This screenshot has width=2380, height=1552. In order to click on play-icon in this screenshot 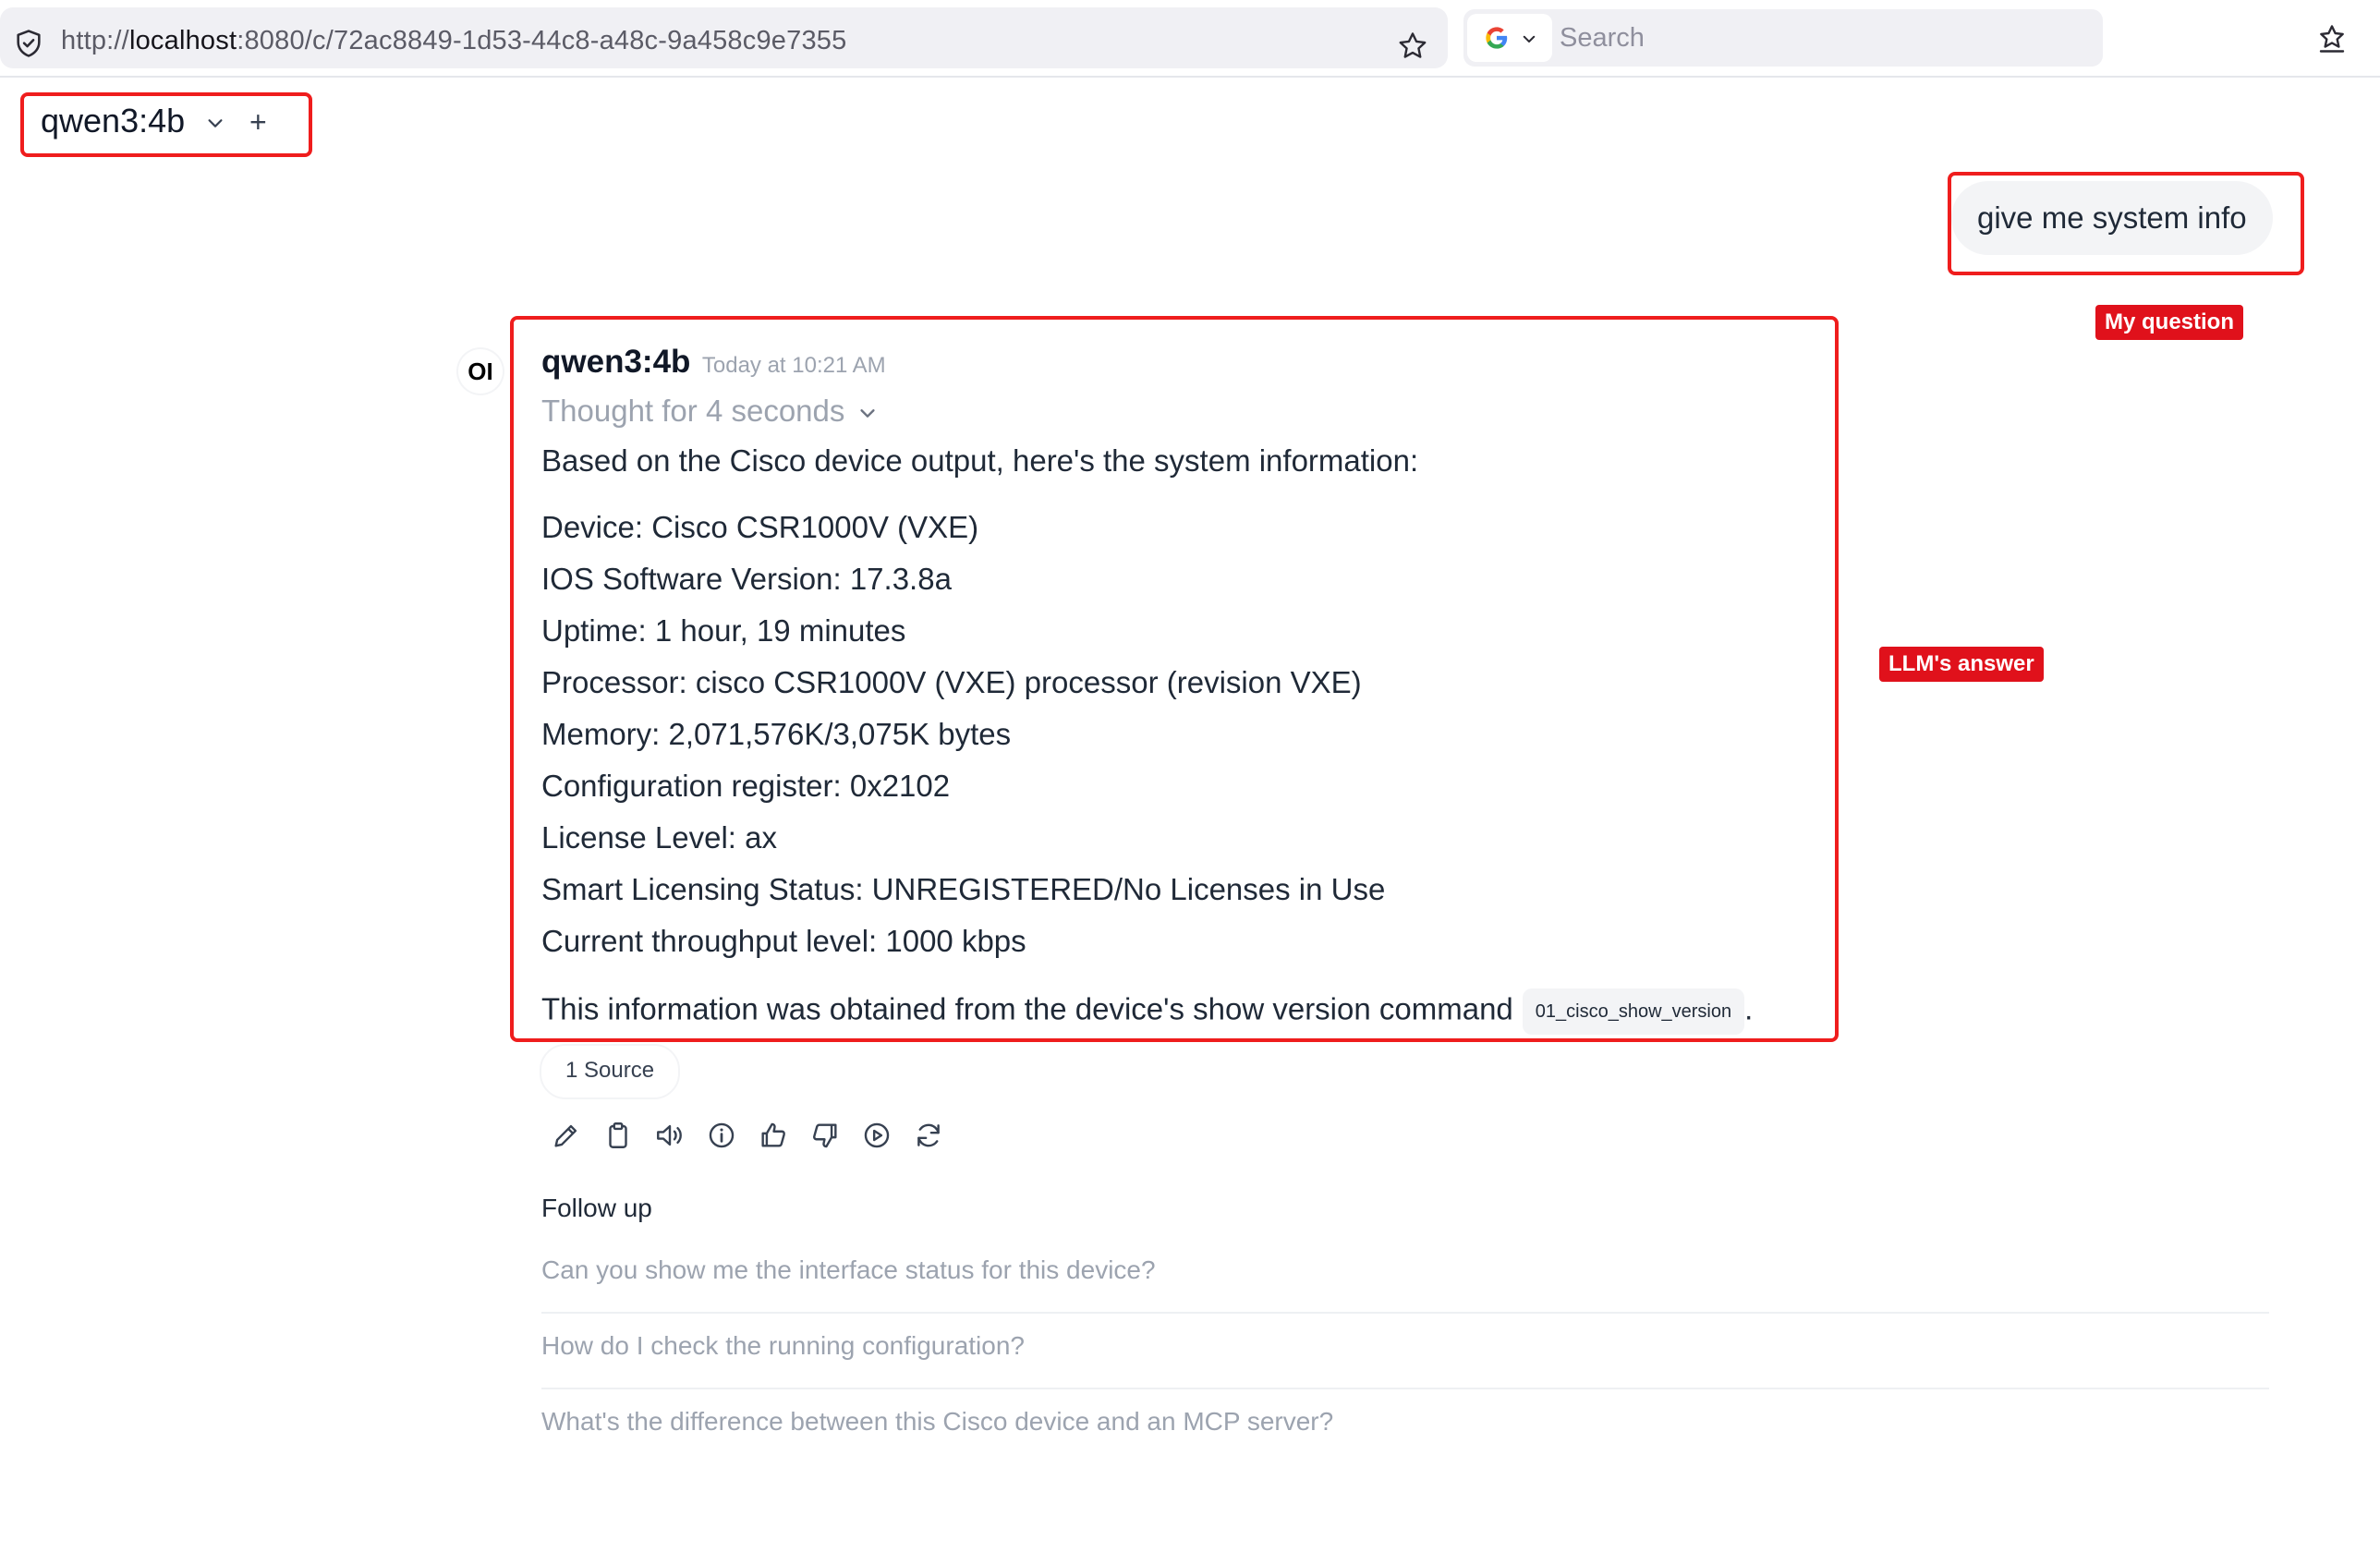, I will do `click(876, 1135)`.